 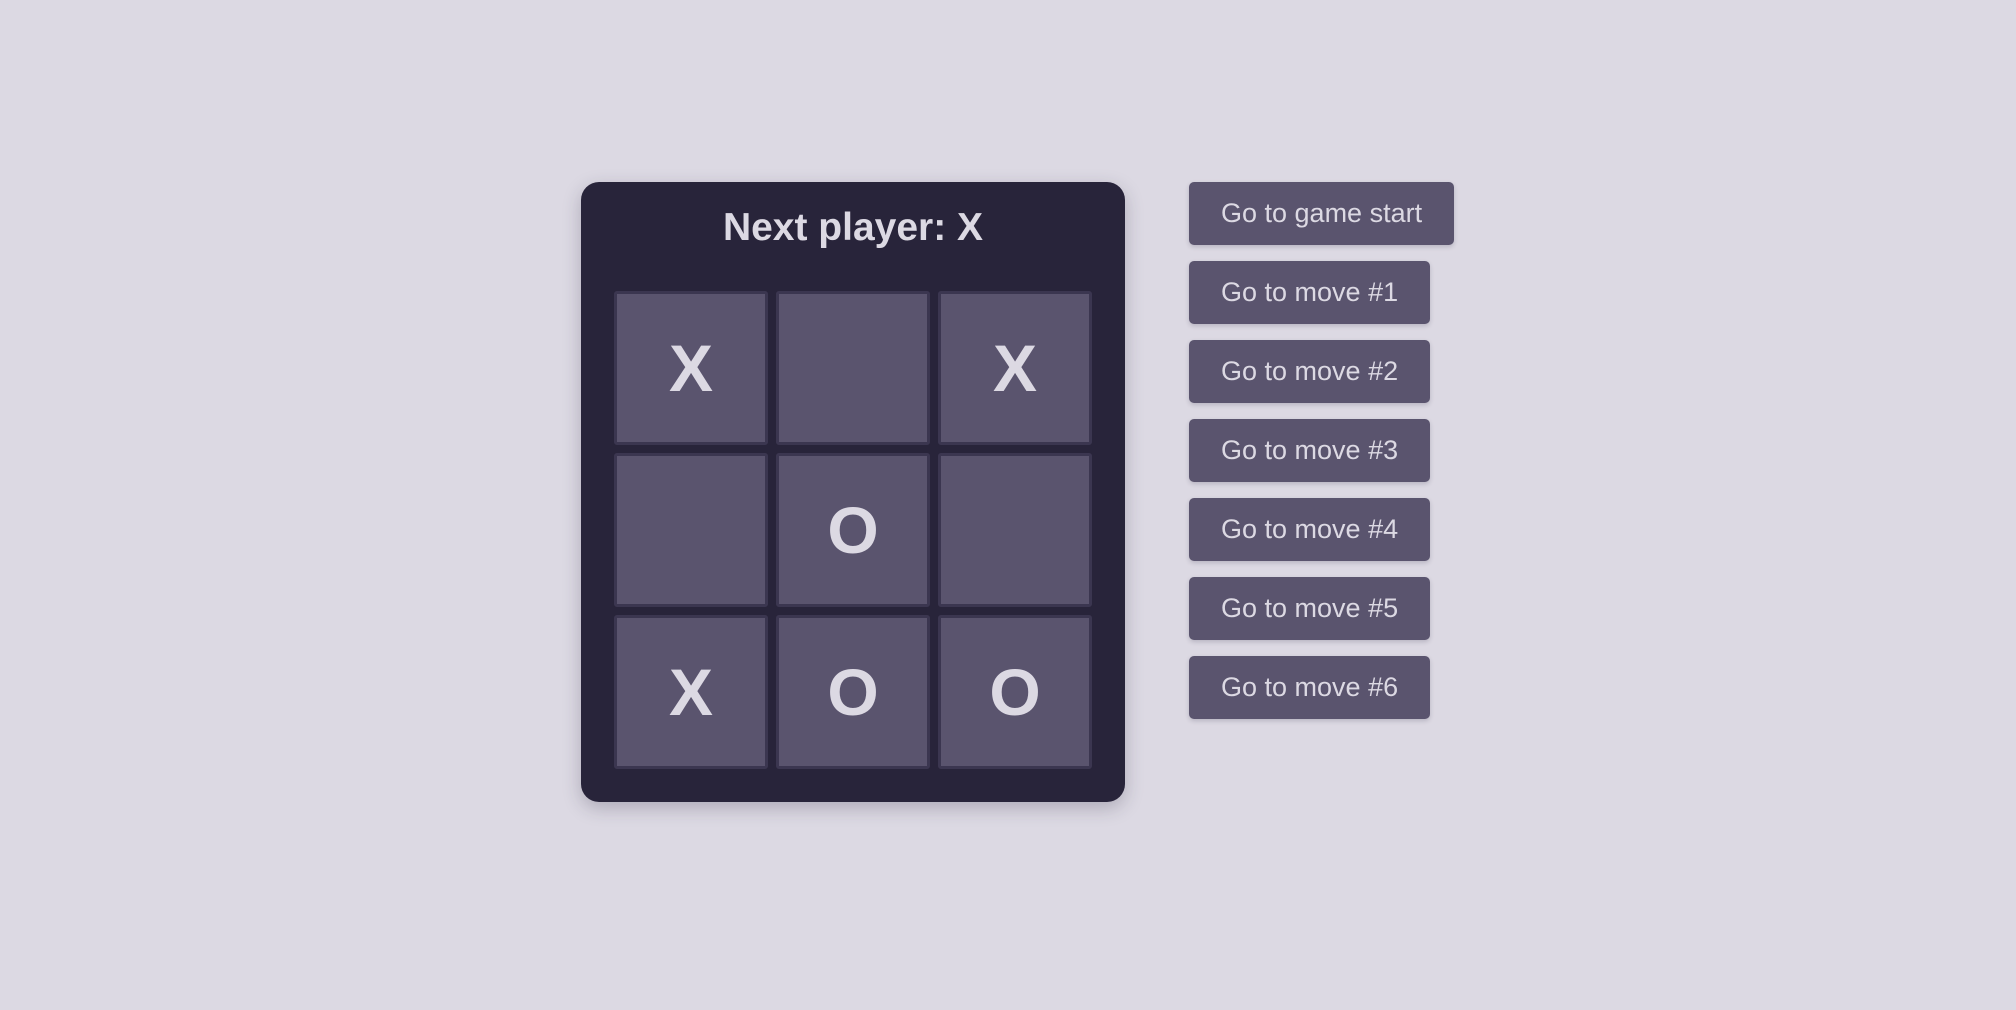 I want to click on board-square-5: O, so click(x=853, y=530).